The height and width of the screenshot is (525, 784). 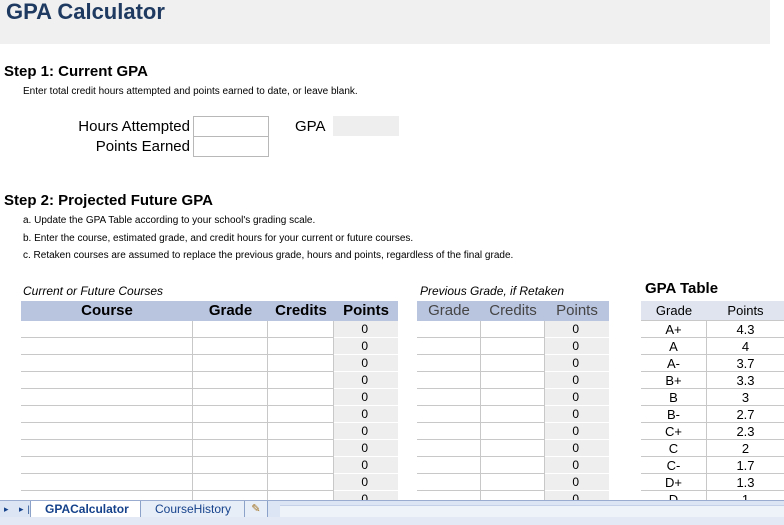 I want to click on gpa-table-points: 3.7, so click(x=745, y=363).